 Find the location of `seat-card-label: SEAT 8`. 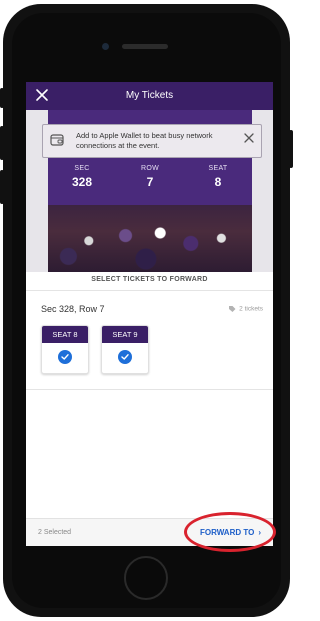

seat-card-label: SEAT 8 is located at coordinates (65, 334).